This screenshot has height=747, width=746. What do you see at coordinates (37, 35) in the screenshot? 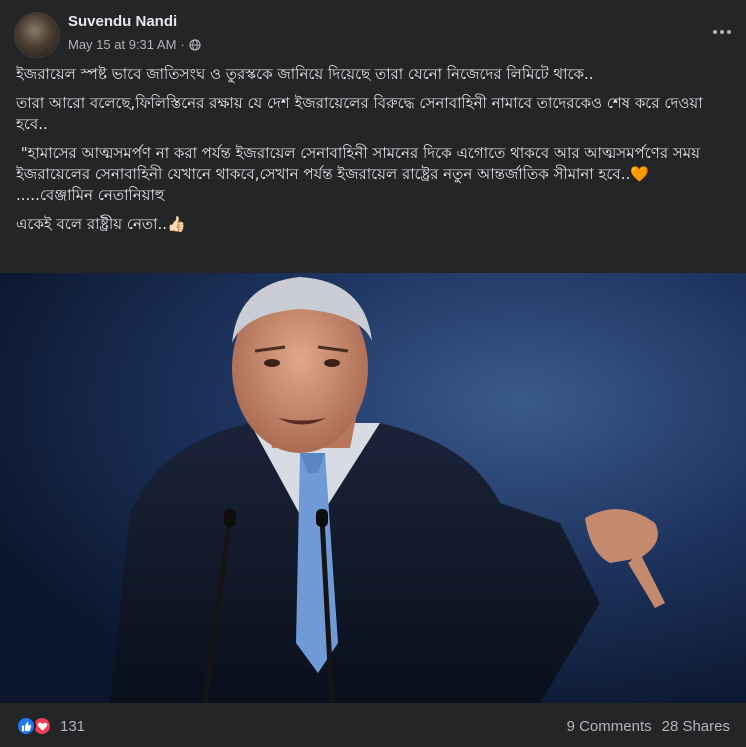
I see `avatar` at bounding box center [37, 35].